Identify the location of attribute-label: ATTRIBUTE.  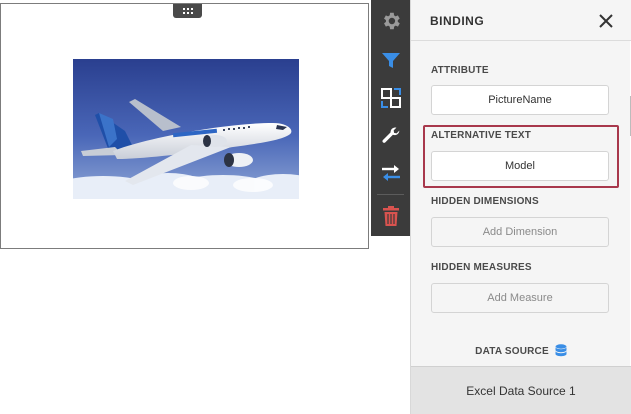
(460, 70).